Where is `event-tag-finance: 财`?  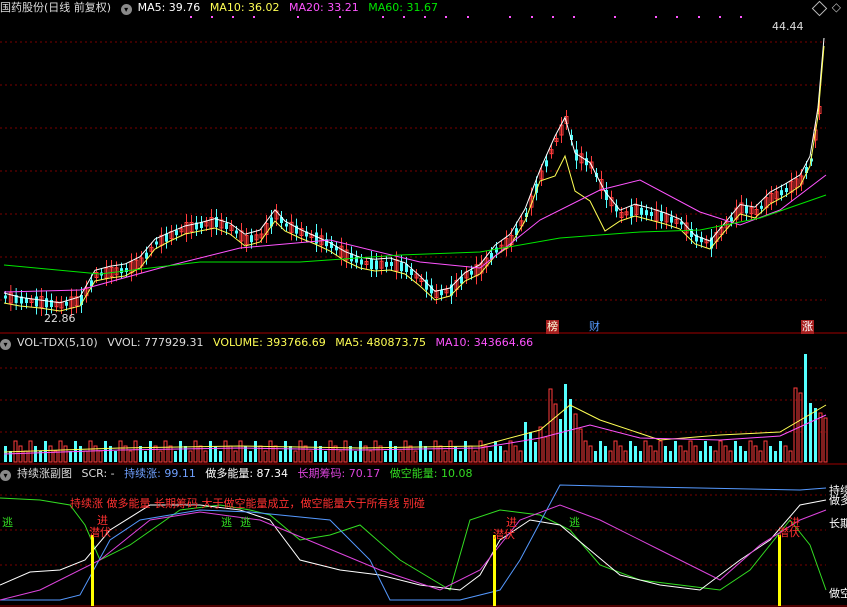
event-tag-finance: 财 is located at coordinates (594, 327).